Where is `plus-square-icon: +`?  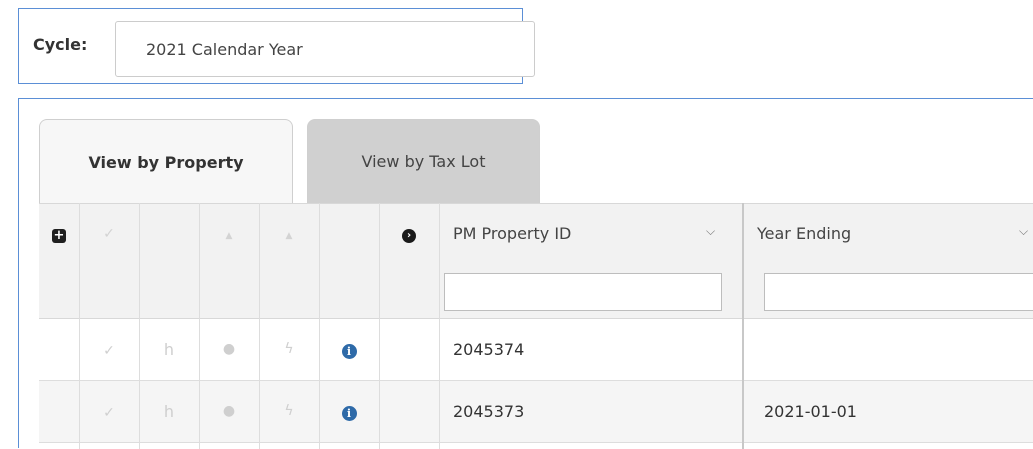
plus-square-icon: + is located at coordinates (59, 235).